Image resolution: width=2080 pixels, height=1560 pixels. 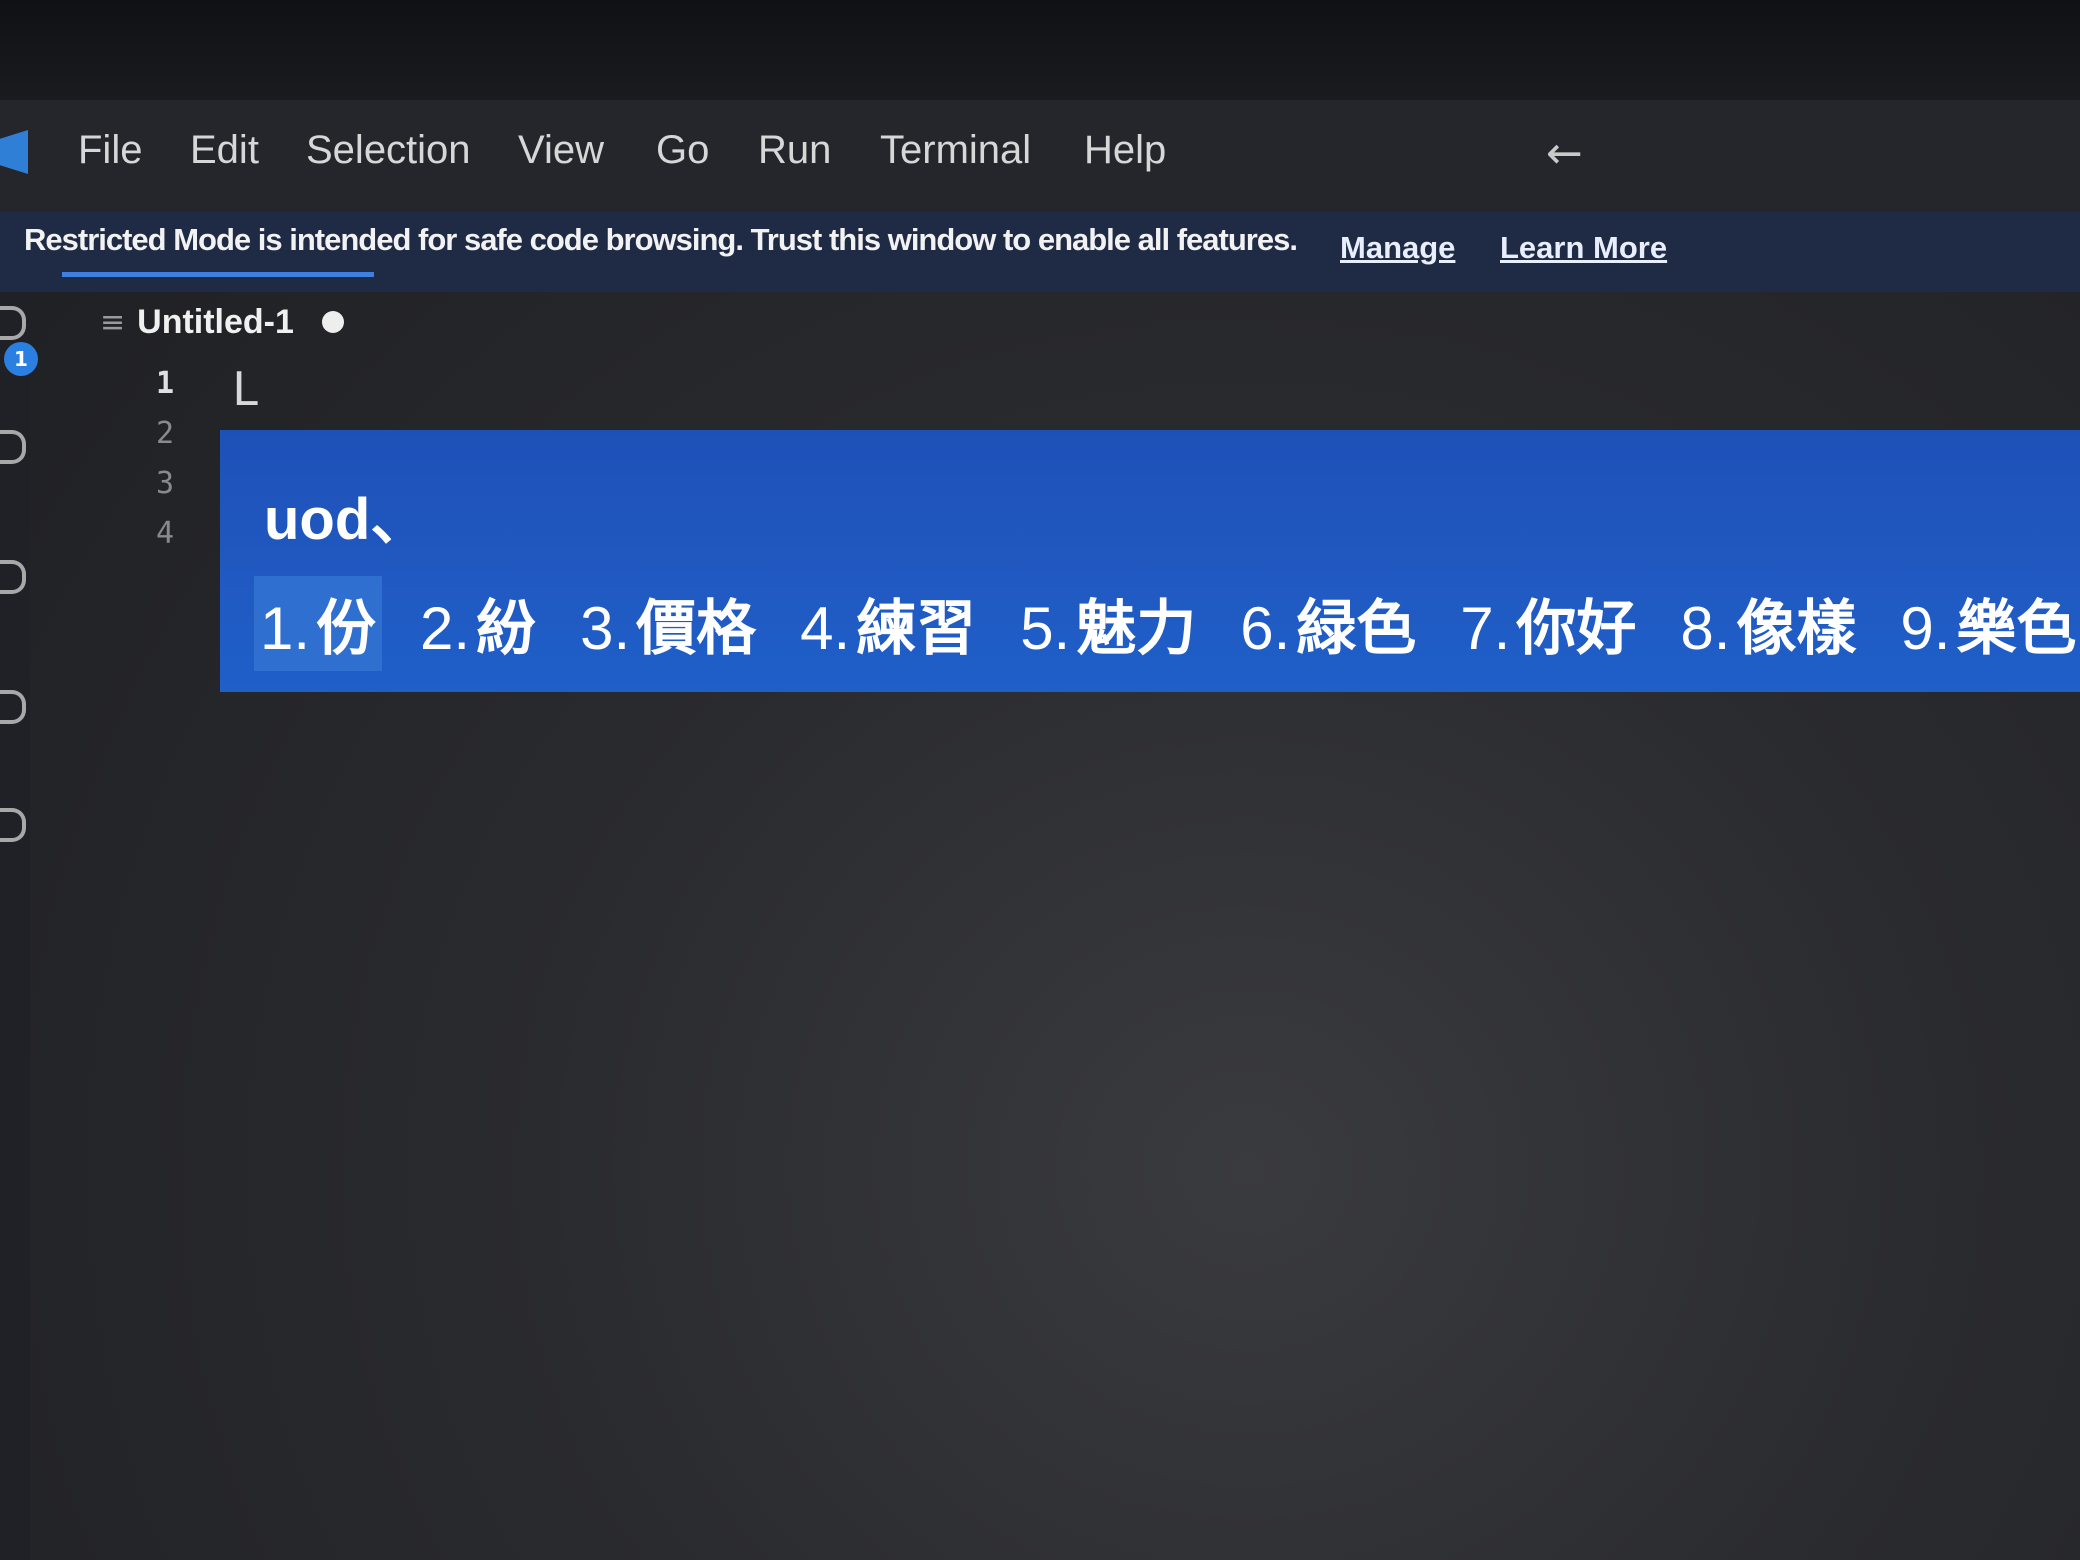 What do you see at coordinates (1040, 50) in the screenshot?
I see `monitor-bezel` at bounding box center [1040, 50].